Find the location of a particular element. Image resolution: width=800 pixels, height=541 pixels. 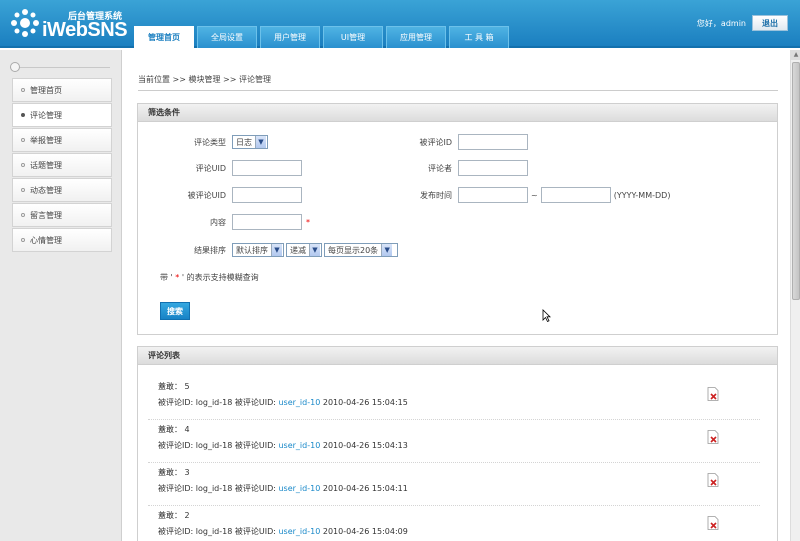

user-bar: 您好，admin 退出 is located at coordinates (742, 23).